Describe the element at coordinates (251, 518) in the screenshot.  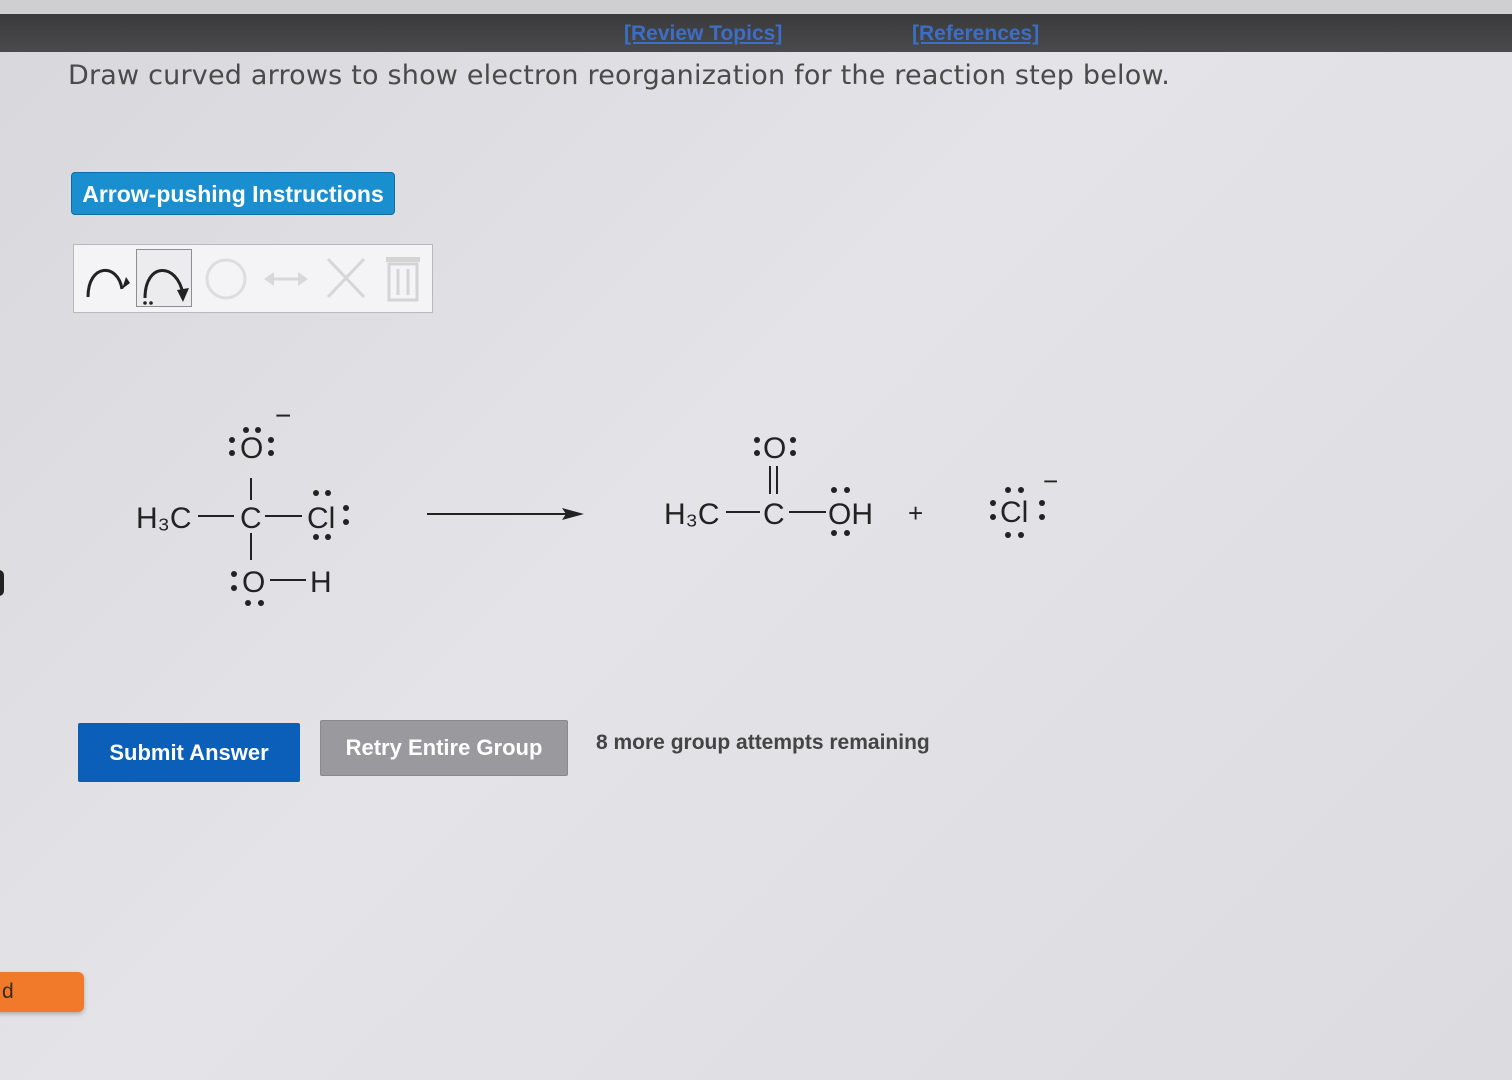
I see `reactant-carbon: C` at that location.